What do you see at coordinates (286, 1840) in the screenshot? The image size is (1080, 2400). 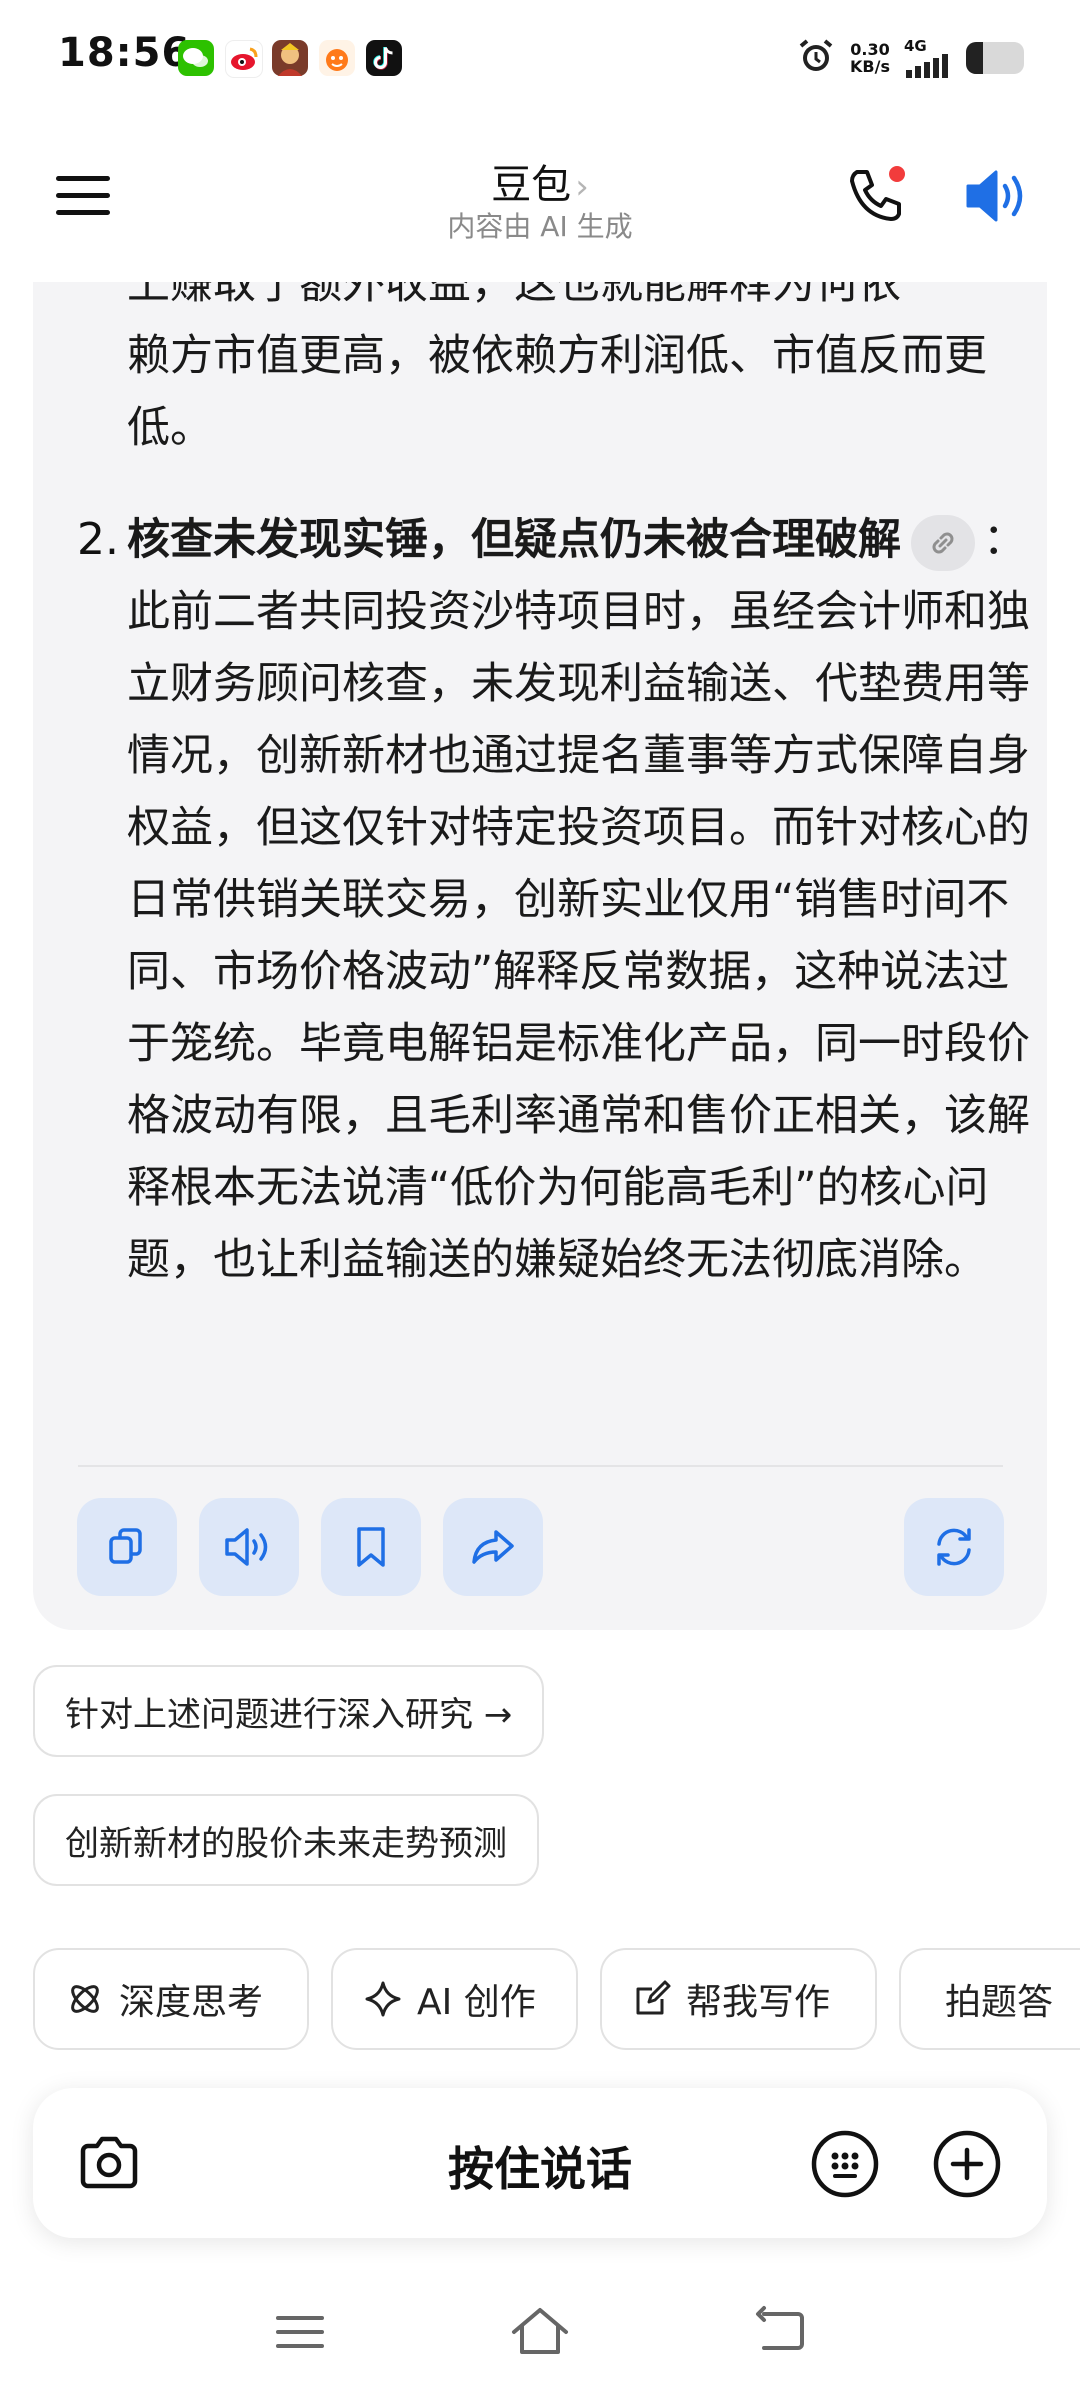 I see `suggestion-chip: 创新新材的股价未来走势预测` at bounding box center [286, 1840].